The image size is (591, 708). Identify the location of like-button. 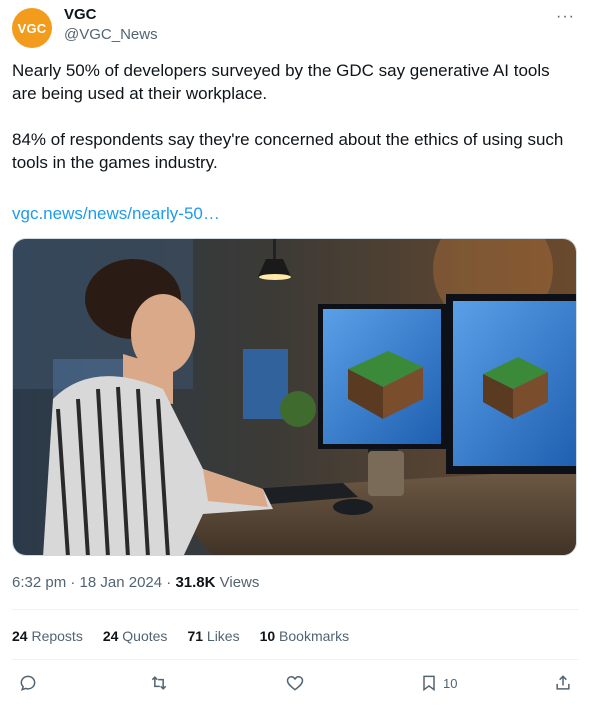
(295, 683).